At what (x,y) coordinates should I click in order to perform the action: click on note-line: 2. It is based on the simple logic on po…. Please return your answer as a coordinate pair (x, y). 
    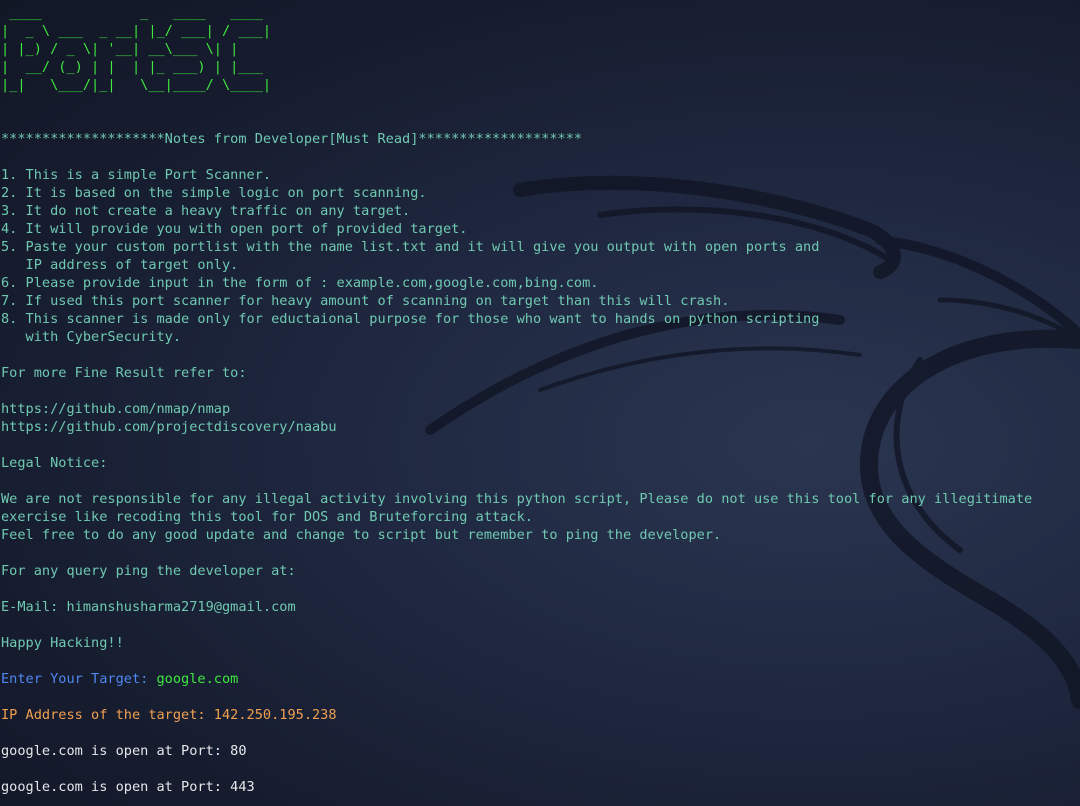
    Looking at the image, I should click on (214, 193).